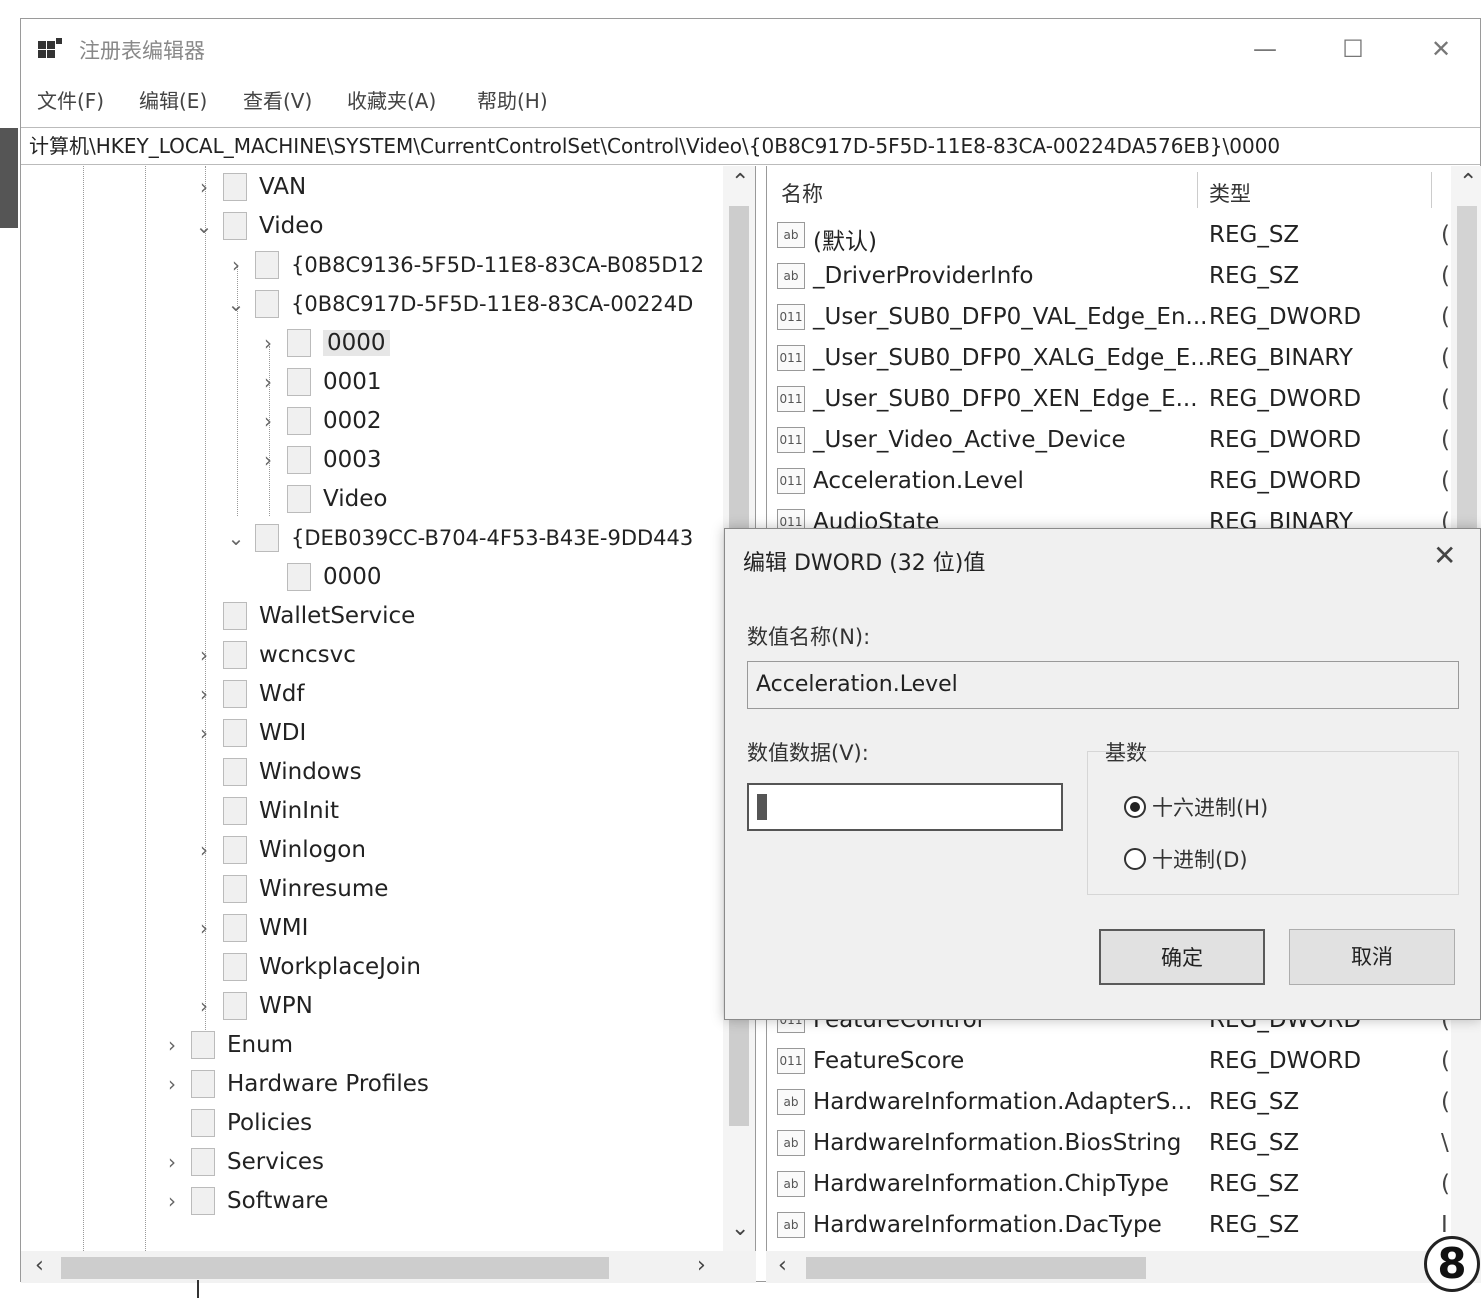  I want to click on value-row: ab HardwareInformation.BiosString REG_SZ \, so click(1124, 1144).